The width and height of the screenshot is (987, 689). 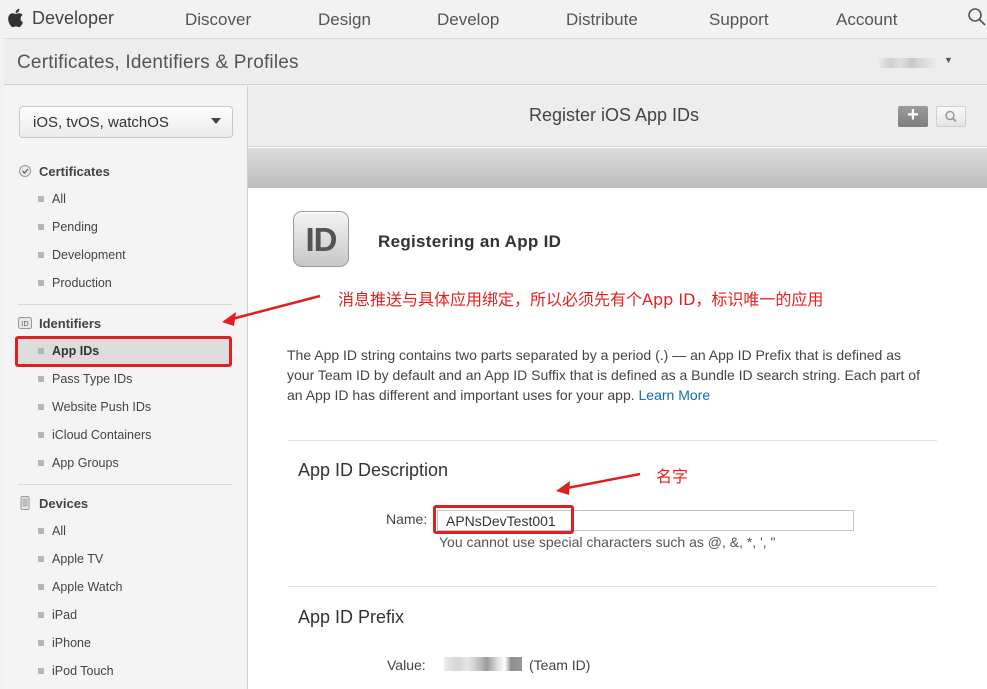 What do you see at coordinates (15, 18) in the screenshot?
I see `apple-logo-icon` at bounding box center [15, 18].